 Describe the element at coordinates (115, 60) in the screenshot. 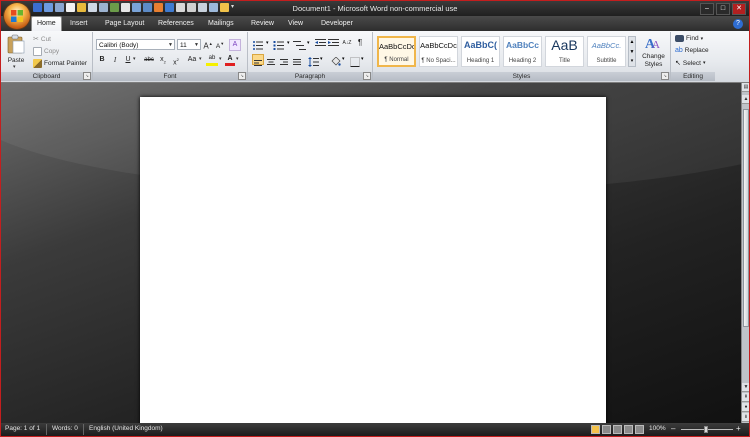

I see `italic-button: I` at that location.